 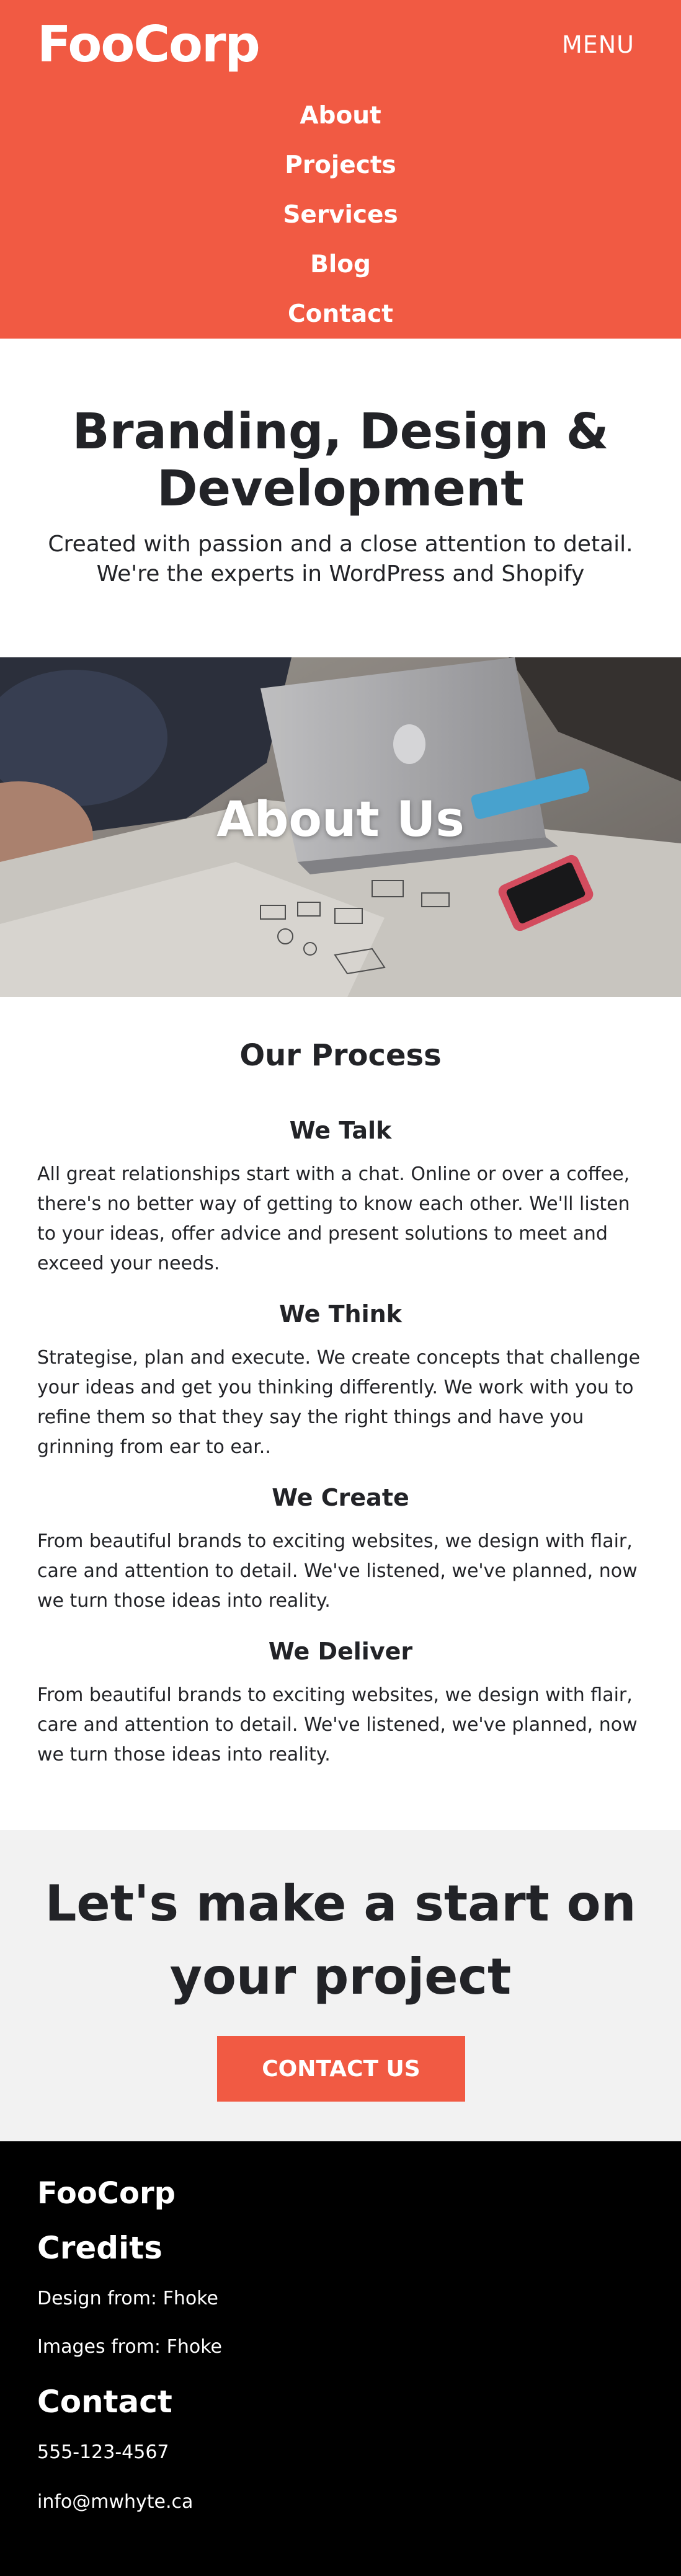 I want to click on about-title: About Us, so click(x=340, y=820).